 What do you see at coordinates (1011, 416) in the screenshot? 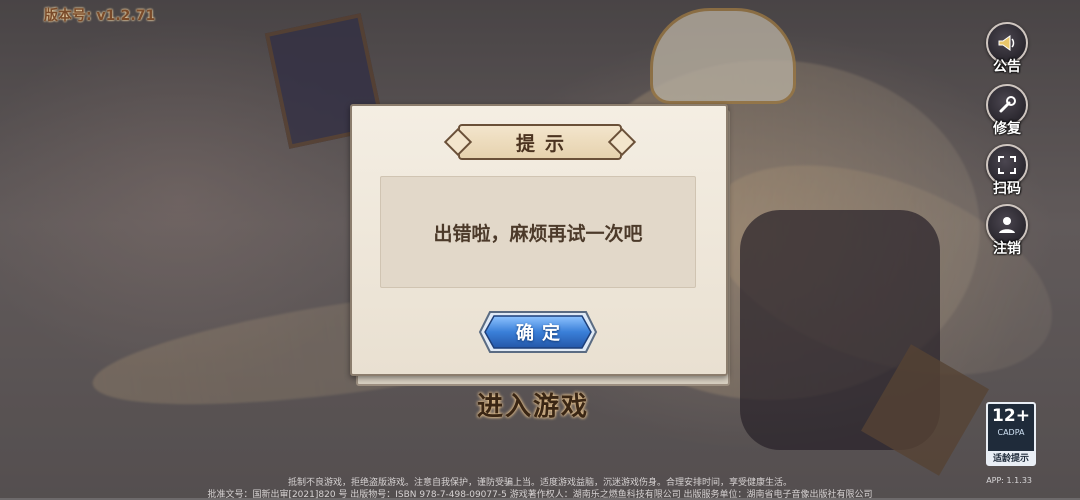
I see `age-rating-number: 12+` at bounding box center [1011, 416].